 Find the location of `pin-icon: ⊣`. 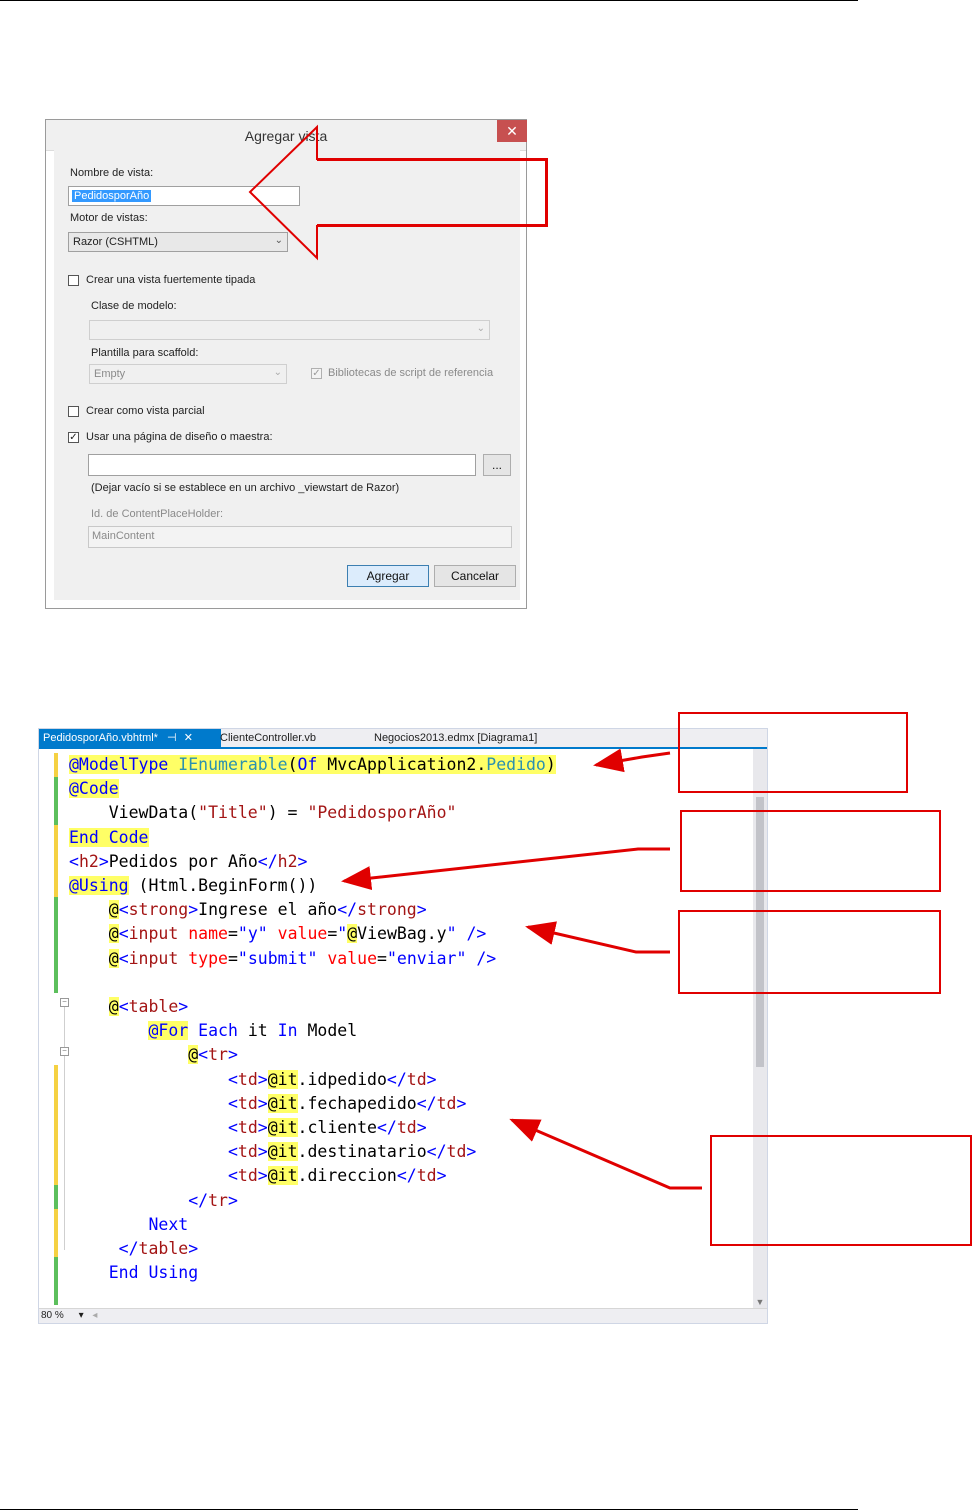

pin-icon: ⊣ is located at coordinates (172, 738).